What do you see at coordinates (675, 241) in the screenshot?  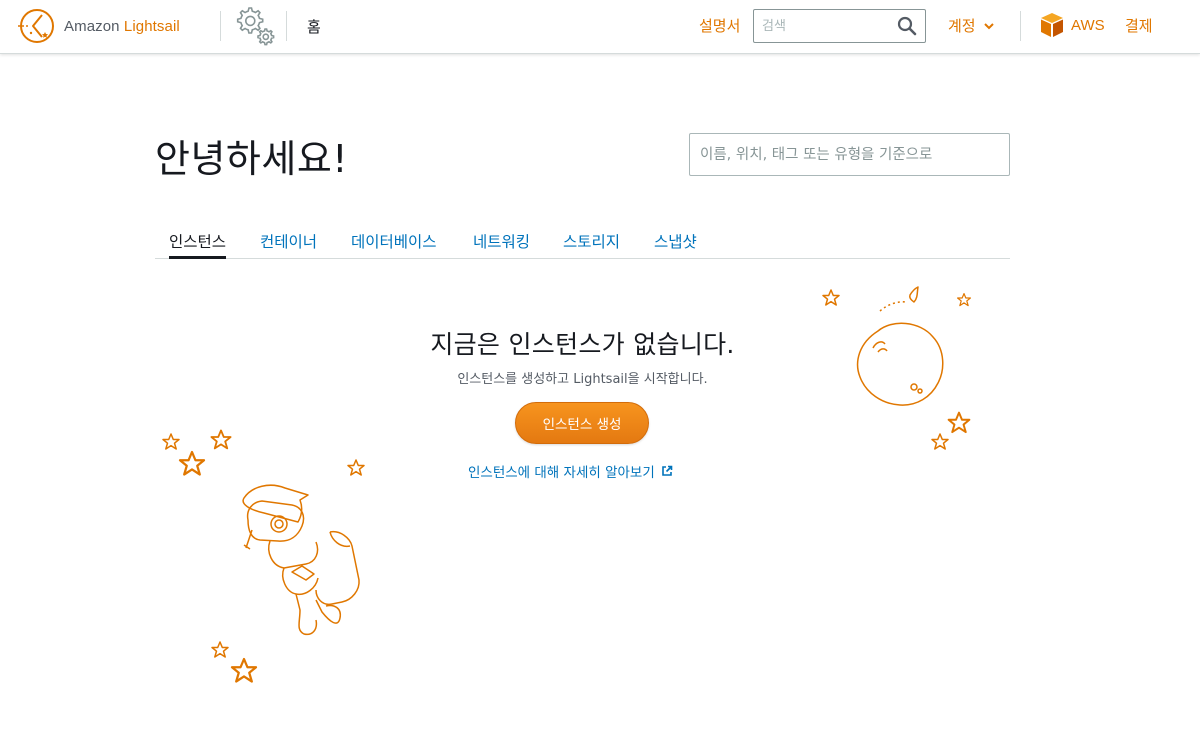 I see `tab-snapshots: 스냅샷` at bounding box center [675, 241].